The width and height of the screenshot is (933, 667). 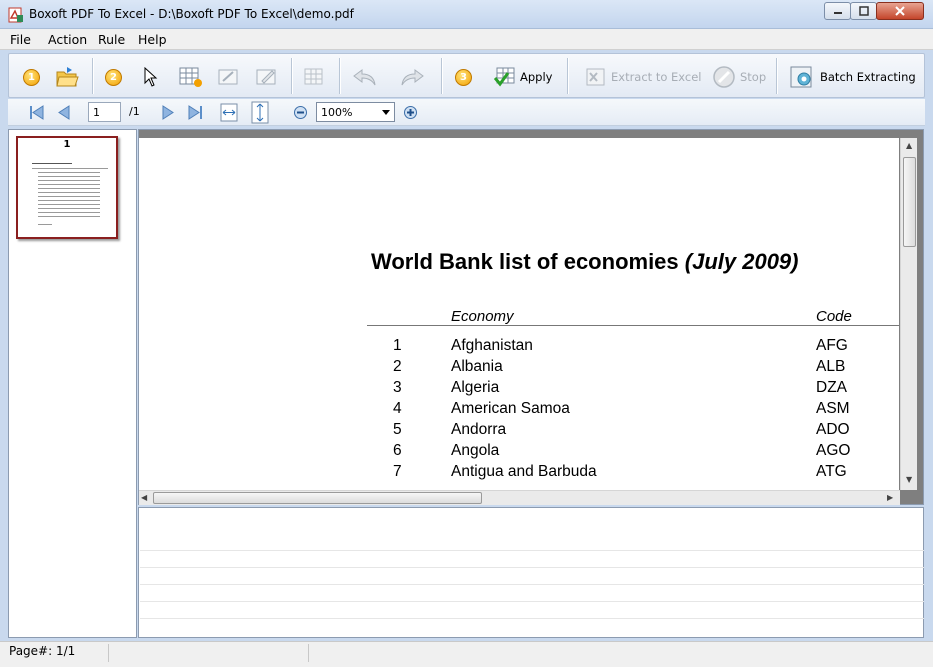 What do you see at coordinates (152, 39) in the screenshot?
I see `menu-help: Help` at bounding box center [152, 39].